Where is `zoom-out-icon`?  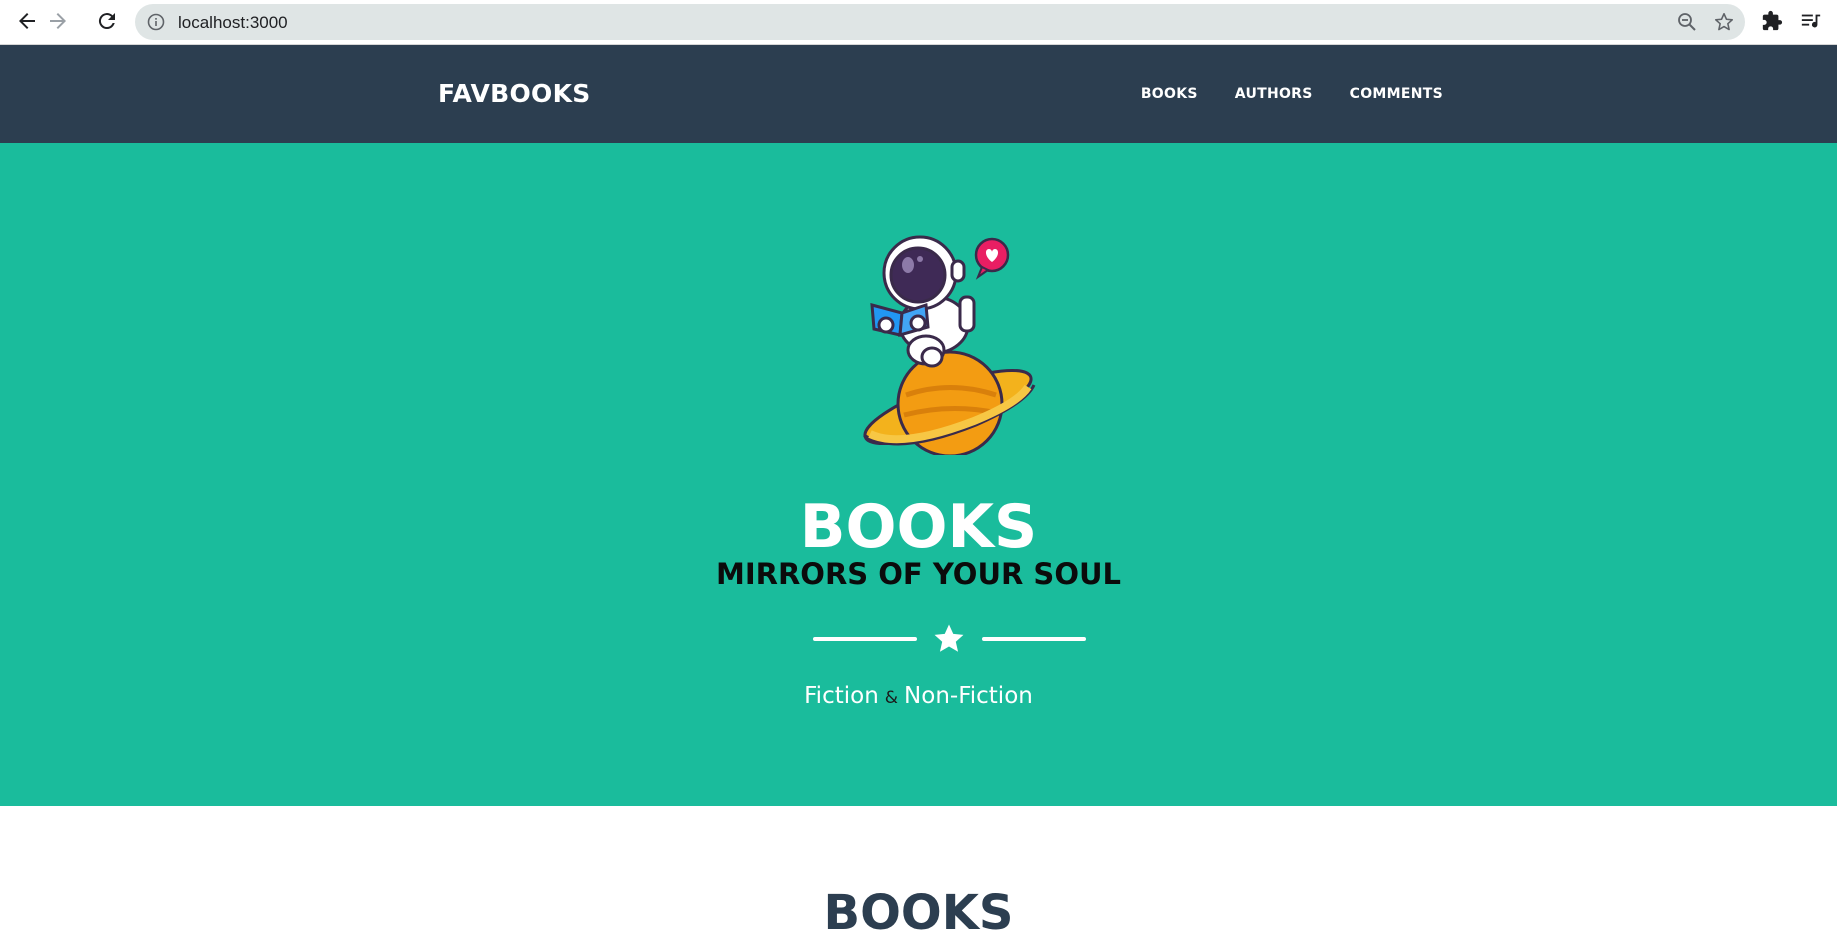
zoom-out-icon is located at coordinates (1687, 22).